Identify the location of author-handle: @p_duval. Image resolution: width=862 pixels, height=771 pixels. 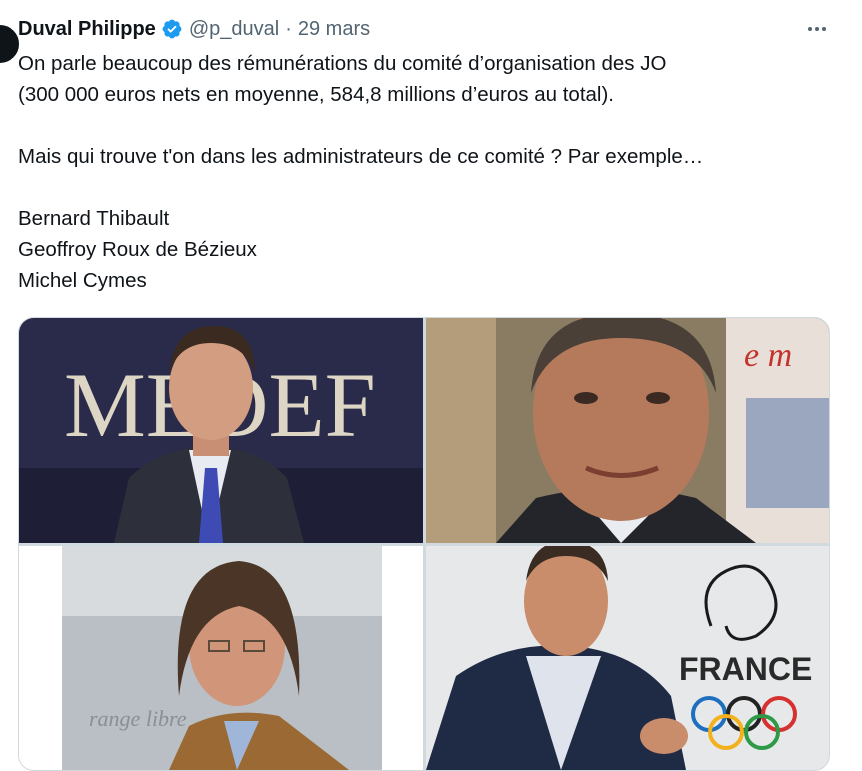
(234, 29).